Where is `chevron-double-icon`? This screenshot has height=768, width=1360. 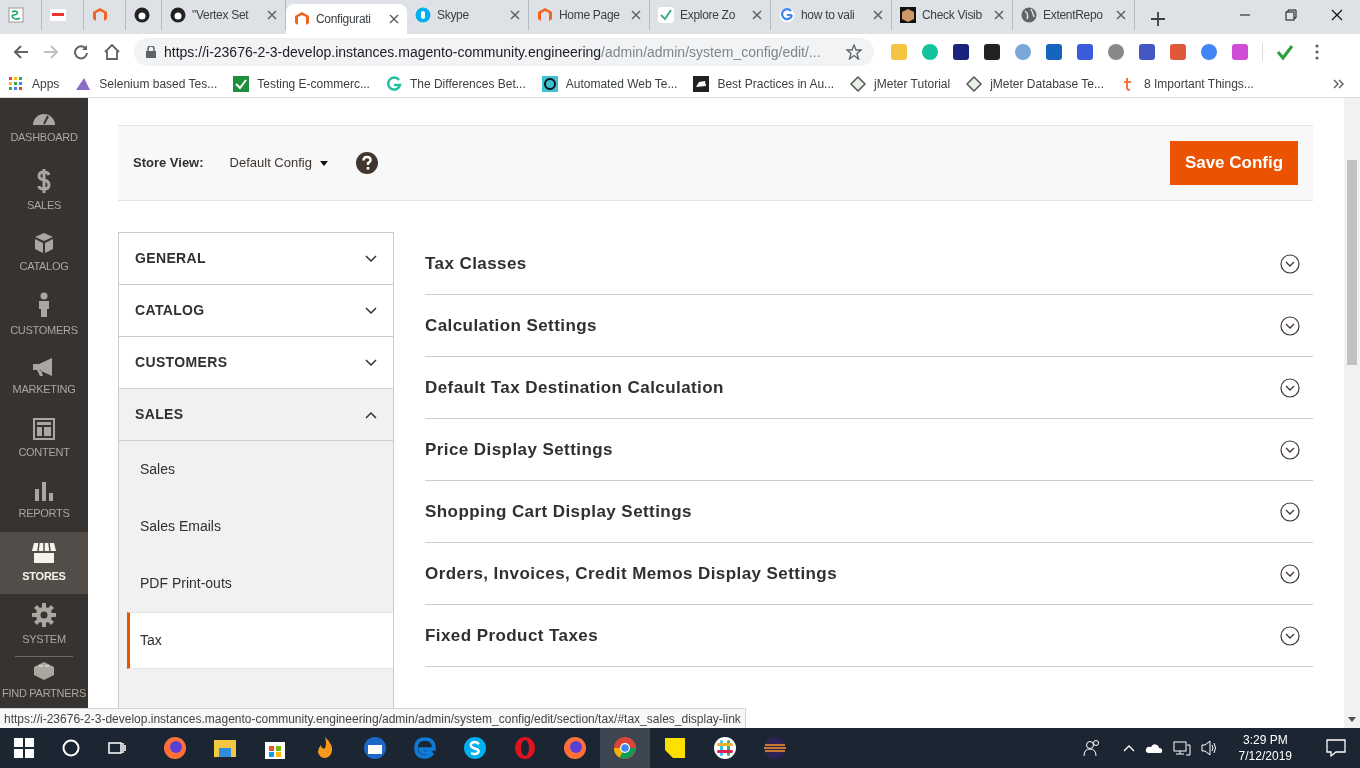
chevron-double-icon is located at coordinates (1338, 83).